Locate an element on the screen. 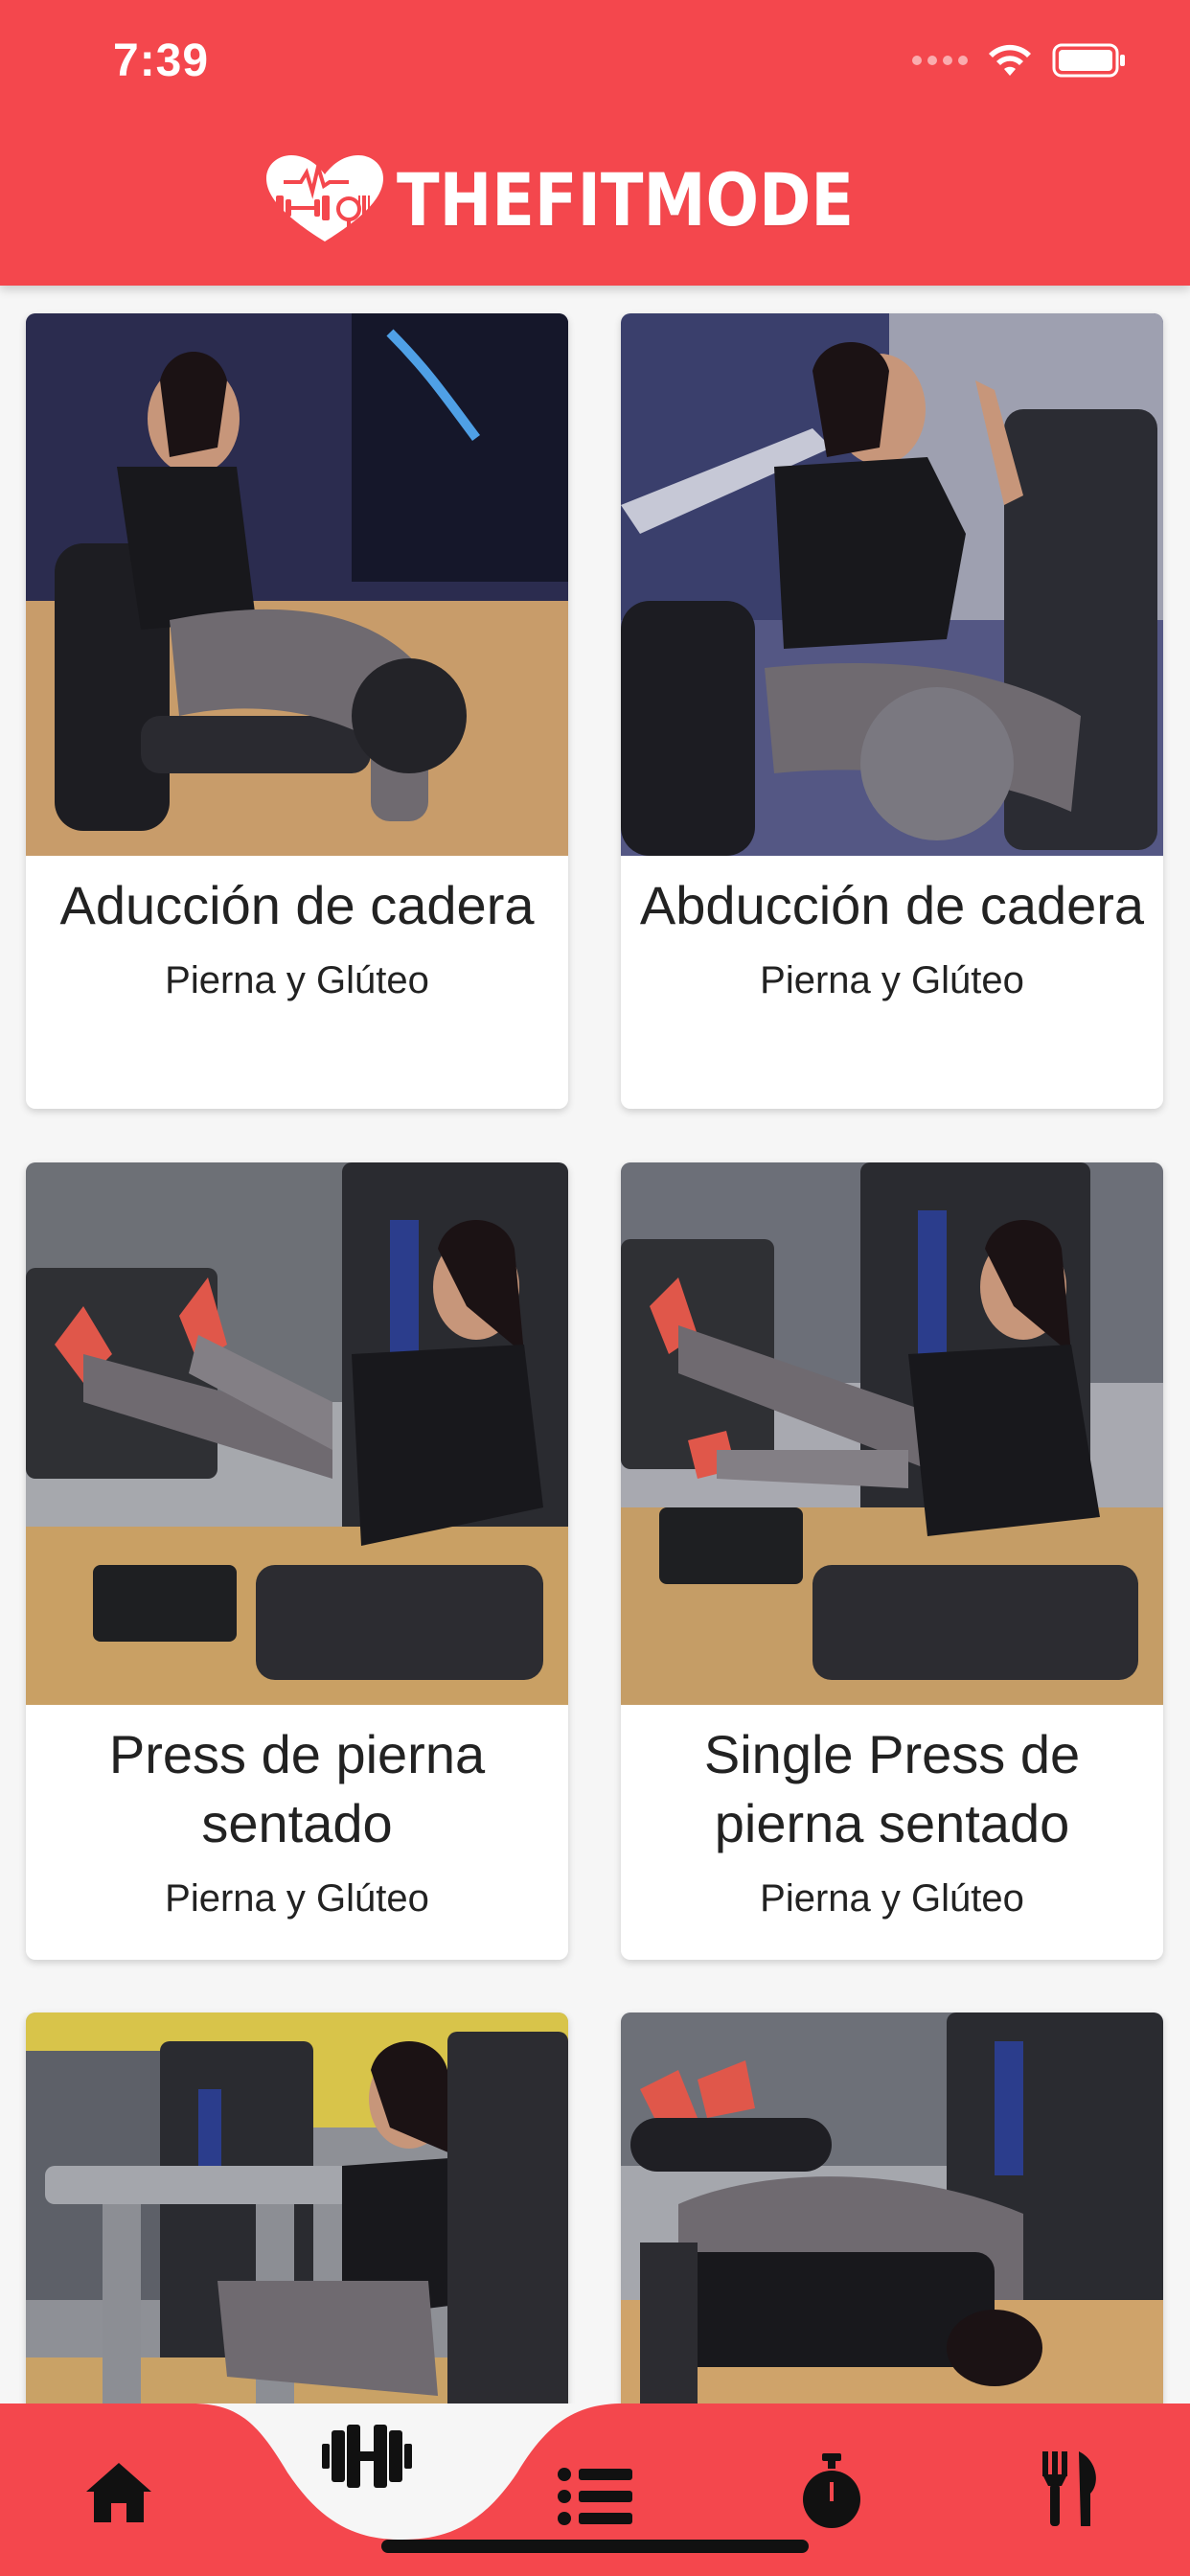 This screenshot has height=2576, width=1190. status-time: 7:39 is located at coordinates (162, 60).